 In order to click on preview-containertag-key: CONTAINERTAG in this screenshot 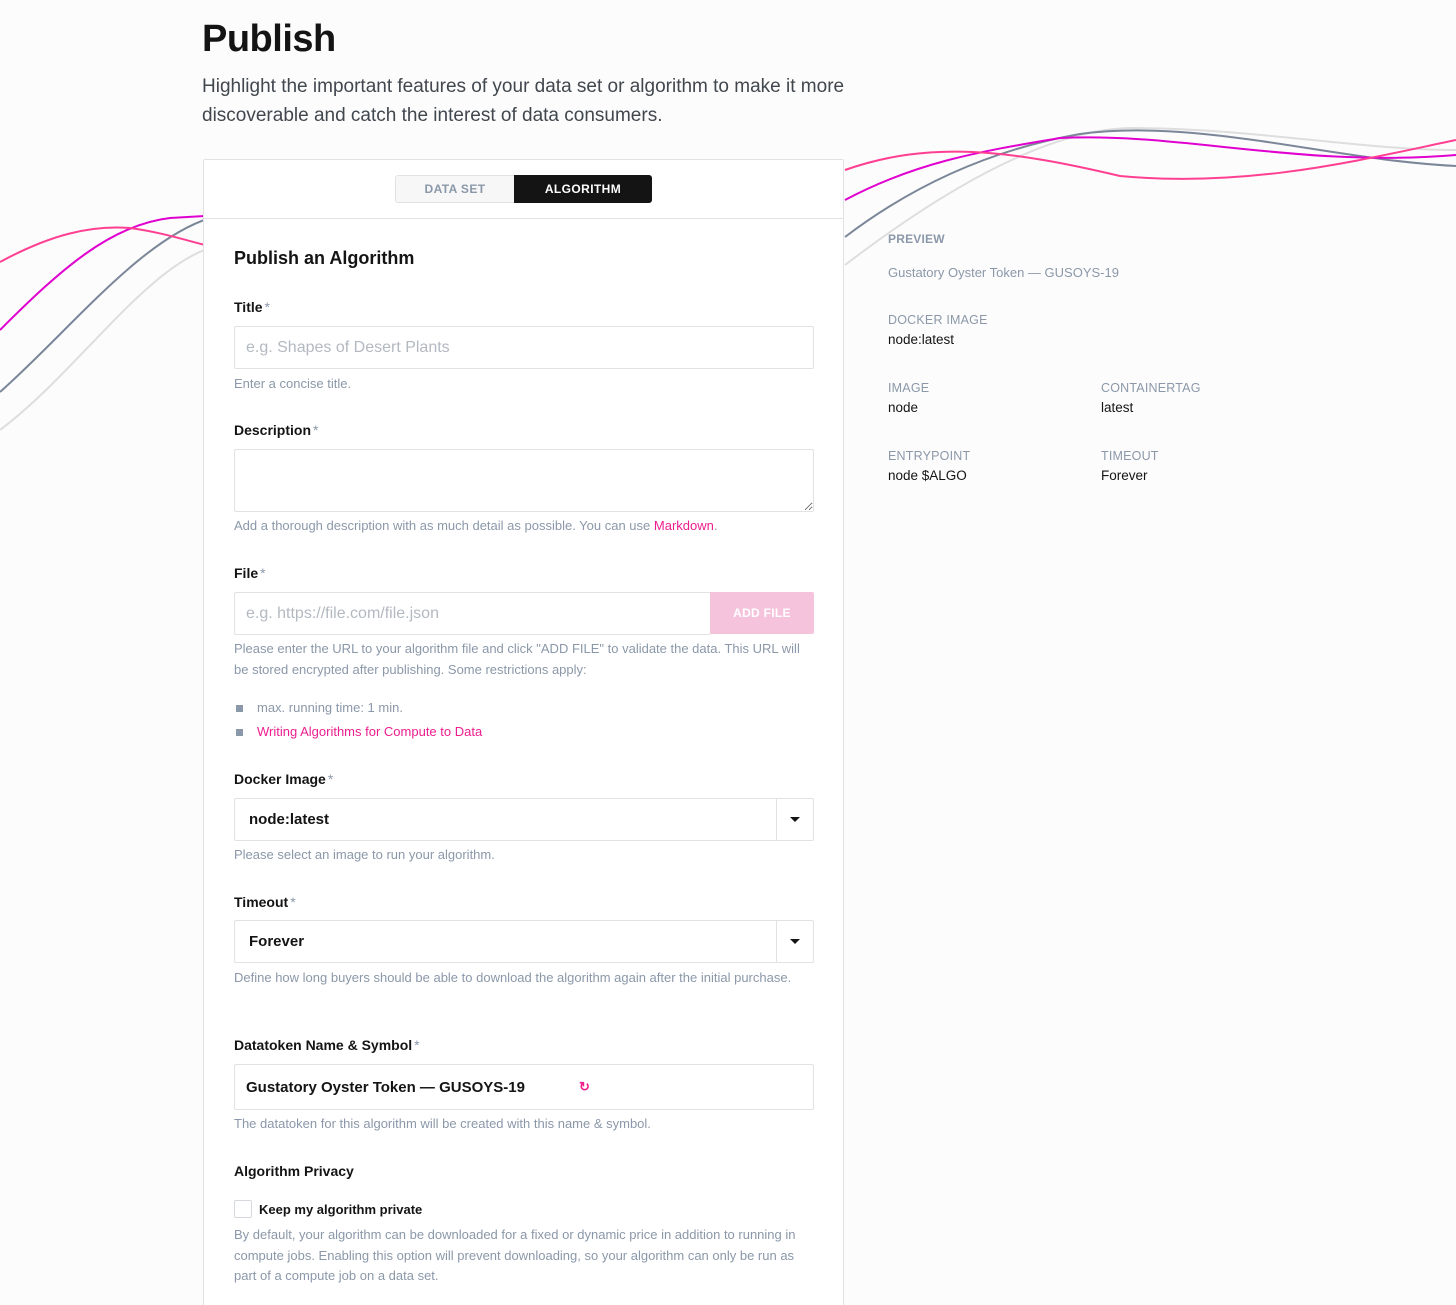, I will do `click(1151, 388)`.